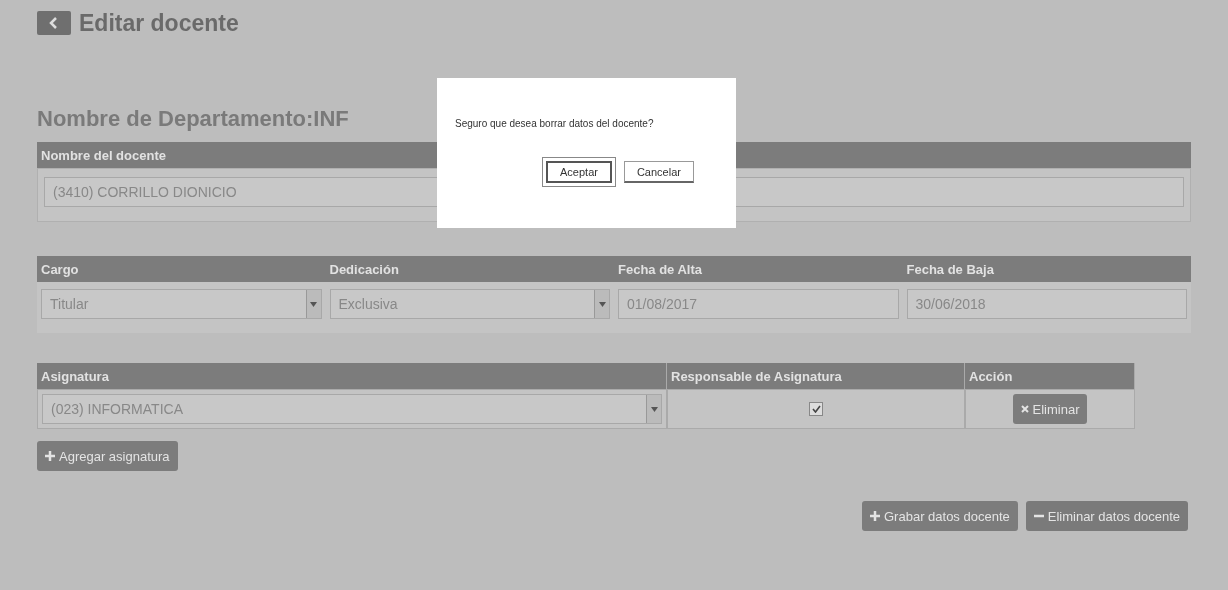  What do you see at coordinates (103, 155) in the screenshot?
I see `section-title: Nombre del docente` at bounding box center [103, 155].